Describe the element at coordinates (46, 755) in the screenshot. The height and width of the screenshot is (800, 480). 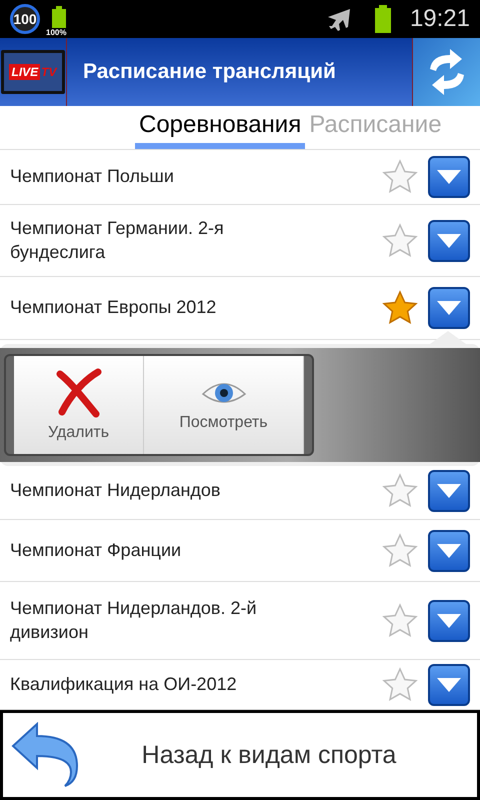
I see `back-arrow-icon` at that location.